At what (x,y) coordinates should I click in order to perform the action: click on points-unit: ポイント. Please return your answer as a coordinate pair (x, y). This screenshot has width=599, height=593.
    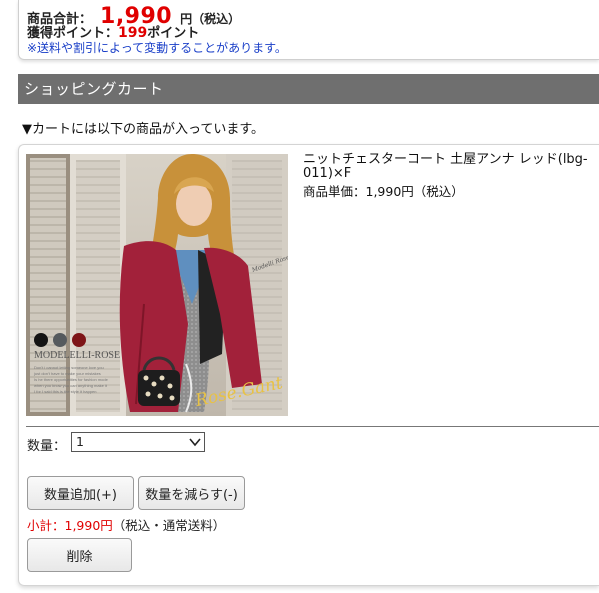
    Looking at the image, I should click on (173, 33).